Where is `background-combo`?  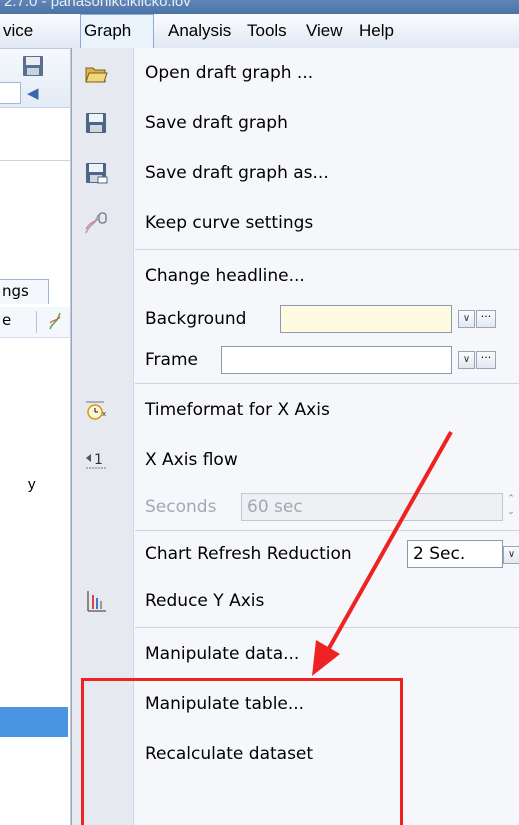
background-combo is located at coordinates (10, 93).